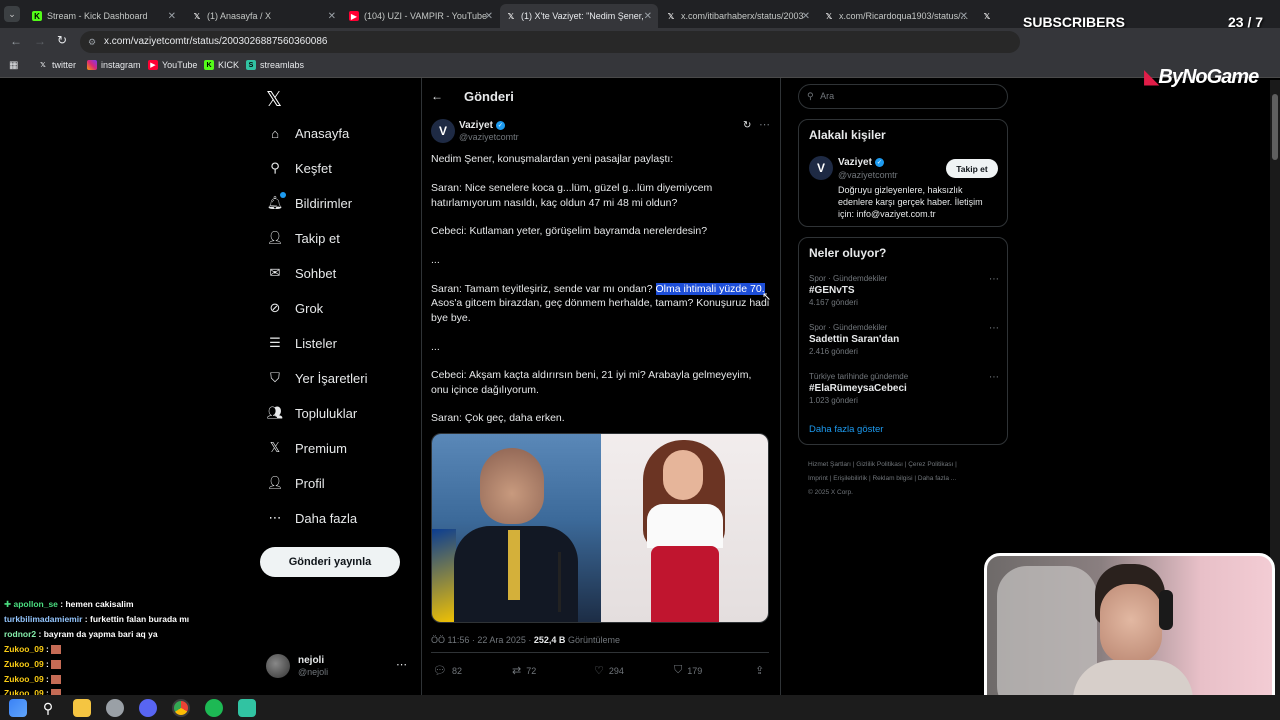  I want to click on trend-count: 2.416 gönderi, so click(833, 351).